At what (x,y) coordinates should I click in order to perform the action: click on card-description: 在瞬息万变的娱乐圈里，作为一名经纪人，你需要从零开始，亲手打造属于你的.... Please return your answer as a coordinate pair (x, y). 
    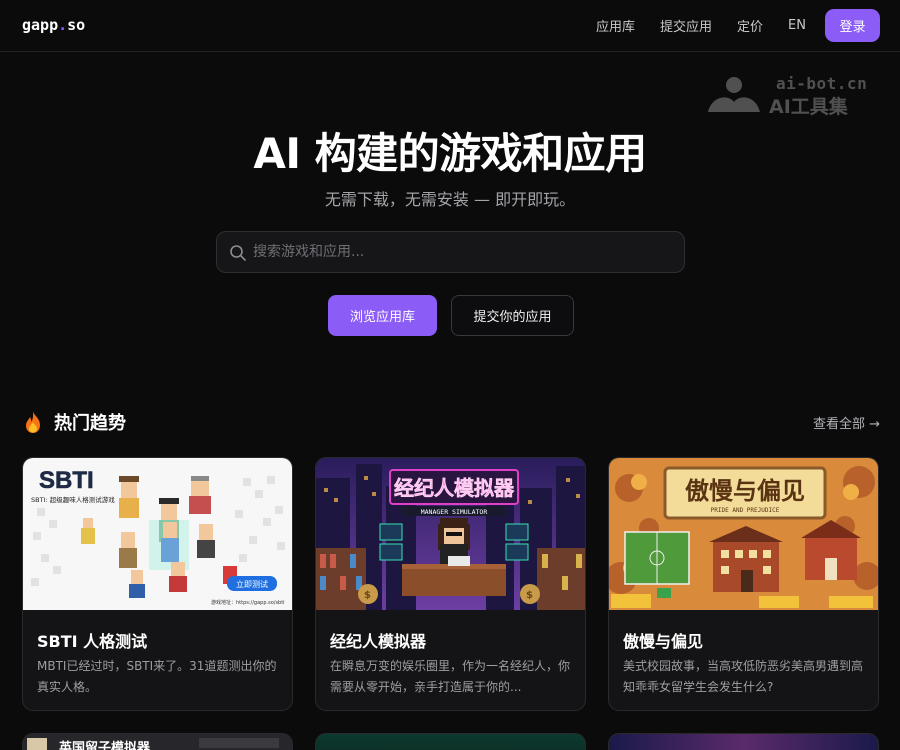
    Looking at the image, I should click on (450, 676).